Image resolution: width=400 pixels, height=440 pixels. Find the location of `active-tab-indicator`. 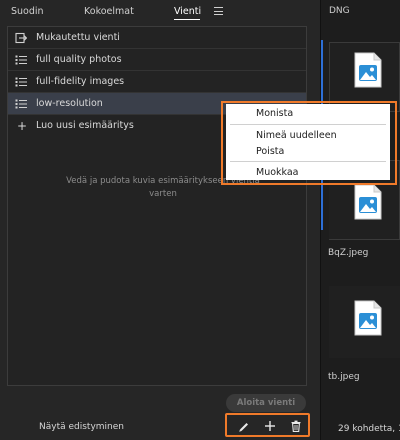

active-tab-indicator is located at coordinates (187, 19).